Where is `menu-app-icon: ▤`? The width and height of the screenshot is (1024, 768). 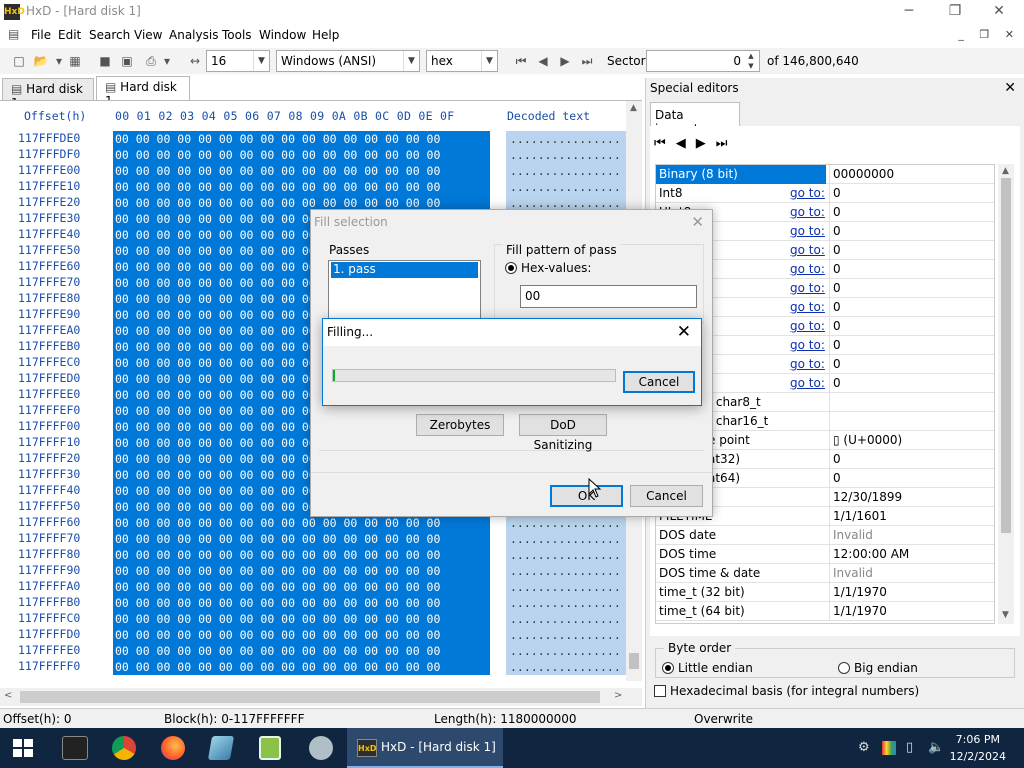 menu-app-icon: ▤ is located at coordinates (17, 35).